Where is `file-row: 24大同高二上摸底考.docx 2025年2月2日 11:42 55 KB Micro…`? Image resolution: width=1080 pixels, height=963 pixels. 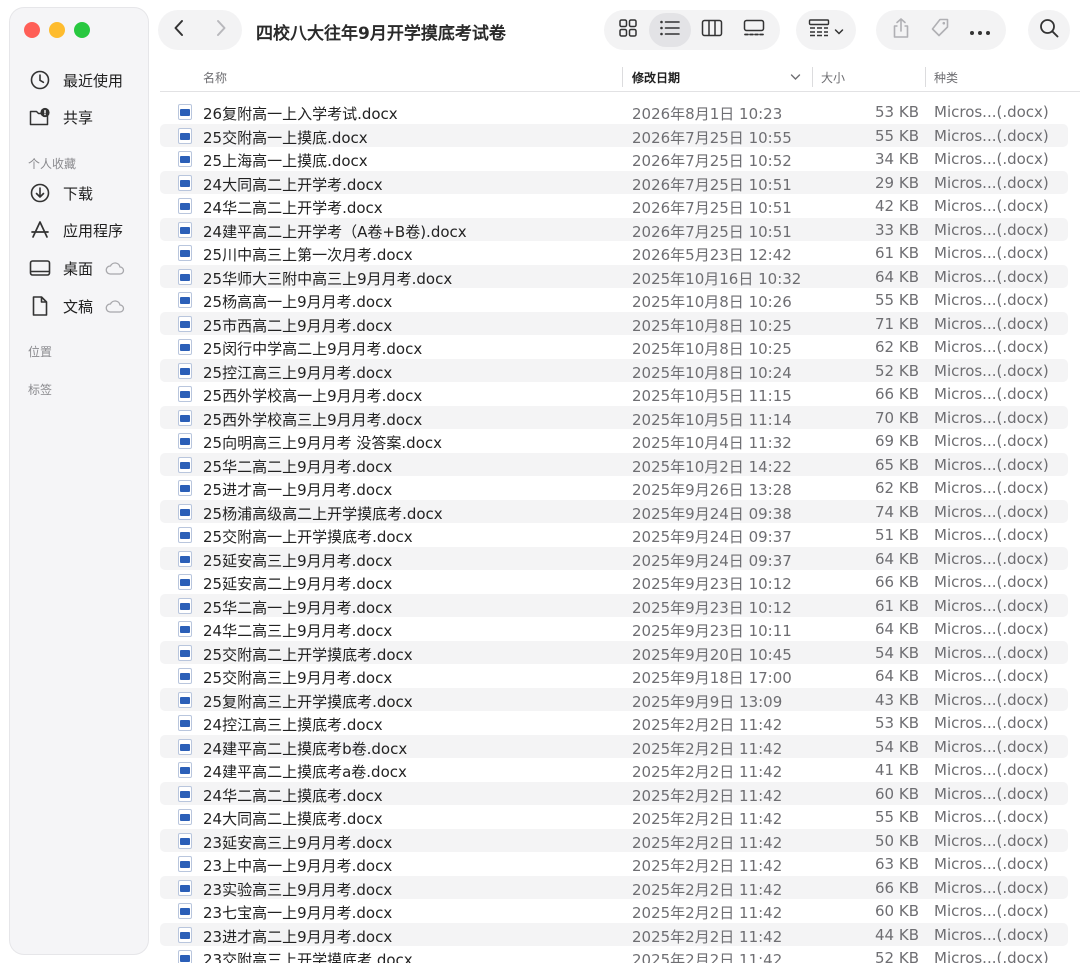
file-row: 24大同高二上摸底考.docx 2025年2月2日 11:42 55 KB Micro… is located at coordinates (614, 817).